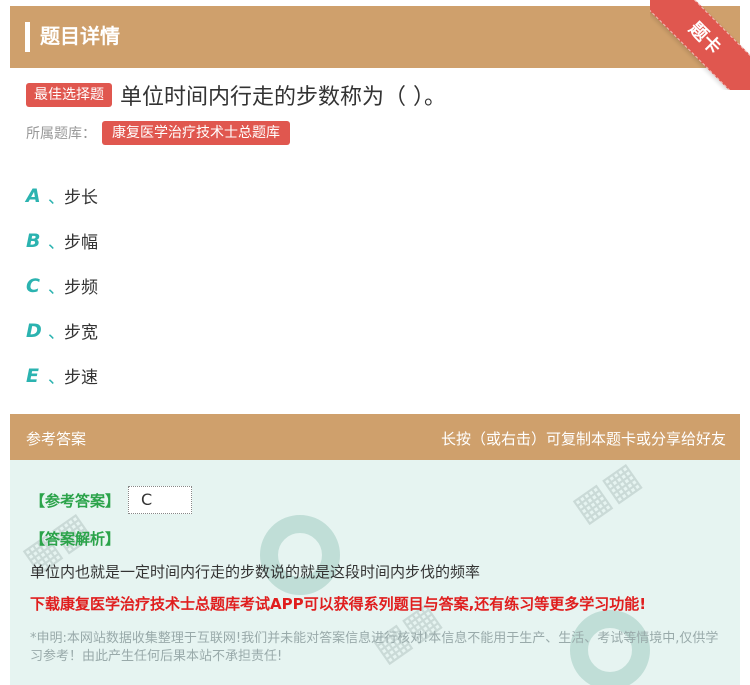 The height and width of the screenshot is (685, 750). Describe the element at coordinates (255, 572) in the screenshot. I see `analysis-text: 单位内也就是一定时间内行走的步数说的就是这段时间内步伐的频率` at that location.